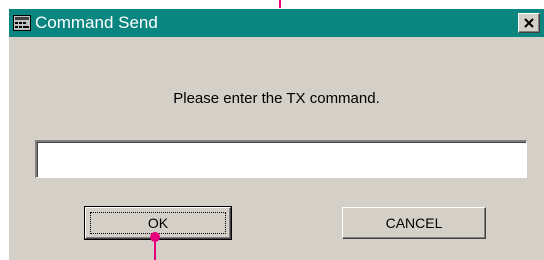  What do you see at coordinates (281, 159) in the screenshot?
I see `tx-command-input` at bounding box center [281, 159].